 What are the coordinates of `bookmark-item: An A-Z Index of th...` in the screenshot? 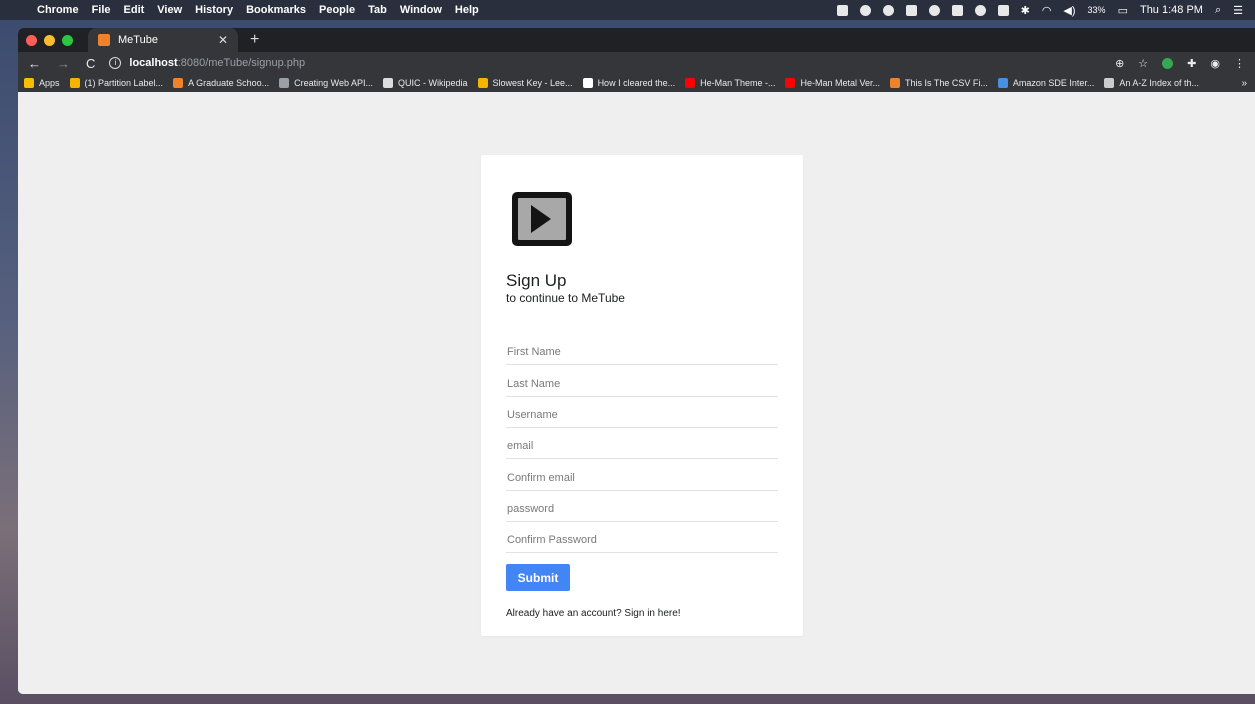 It's located at (1151, 83).